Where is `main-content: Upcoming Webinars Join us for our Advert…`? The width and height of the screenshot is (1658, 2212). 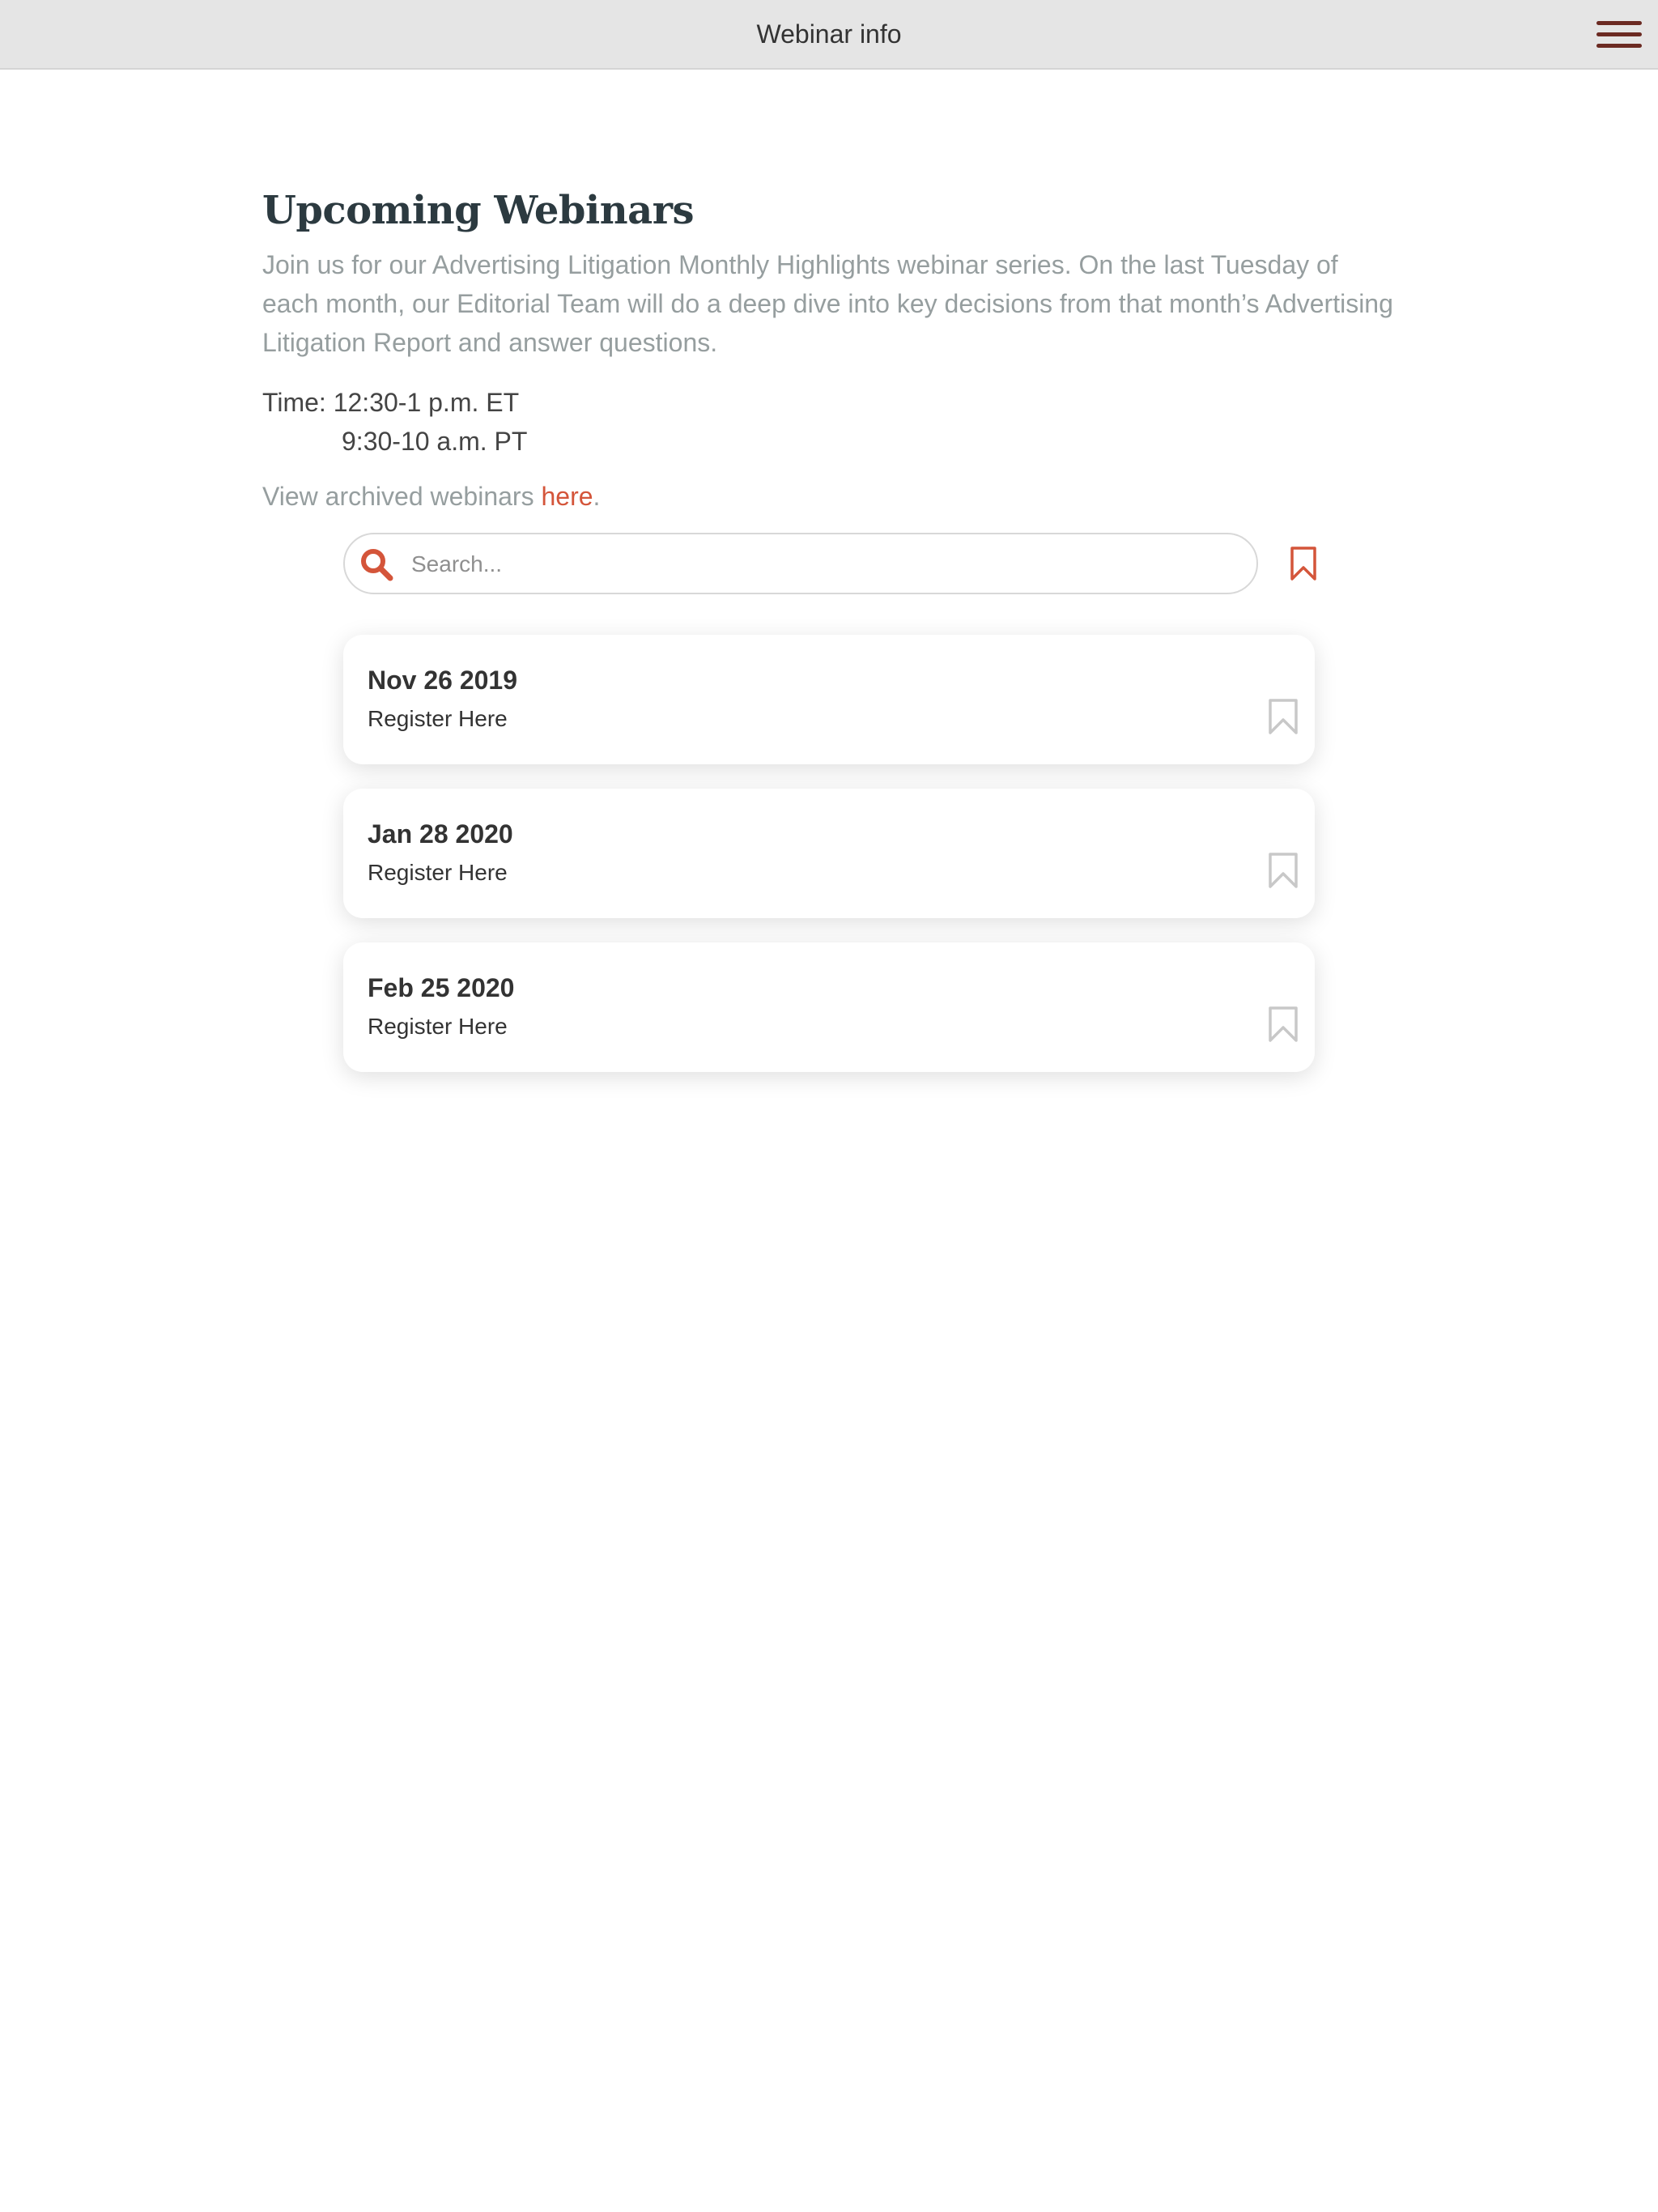 main-content: Upcoming Webinars Join us for our Advert… is located at coordinates (829, 349).